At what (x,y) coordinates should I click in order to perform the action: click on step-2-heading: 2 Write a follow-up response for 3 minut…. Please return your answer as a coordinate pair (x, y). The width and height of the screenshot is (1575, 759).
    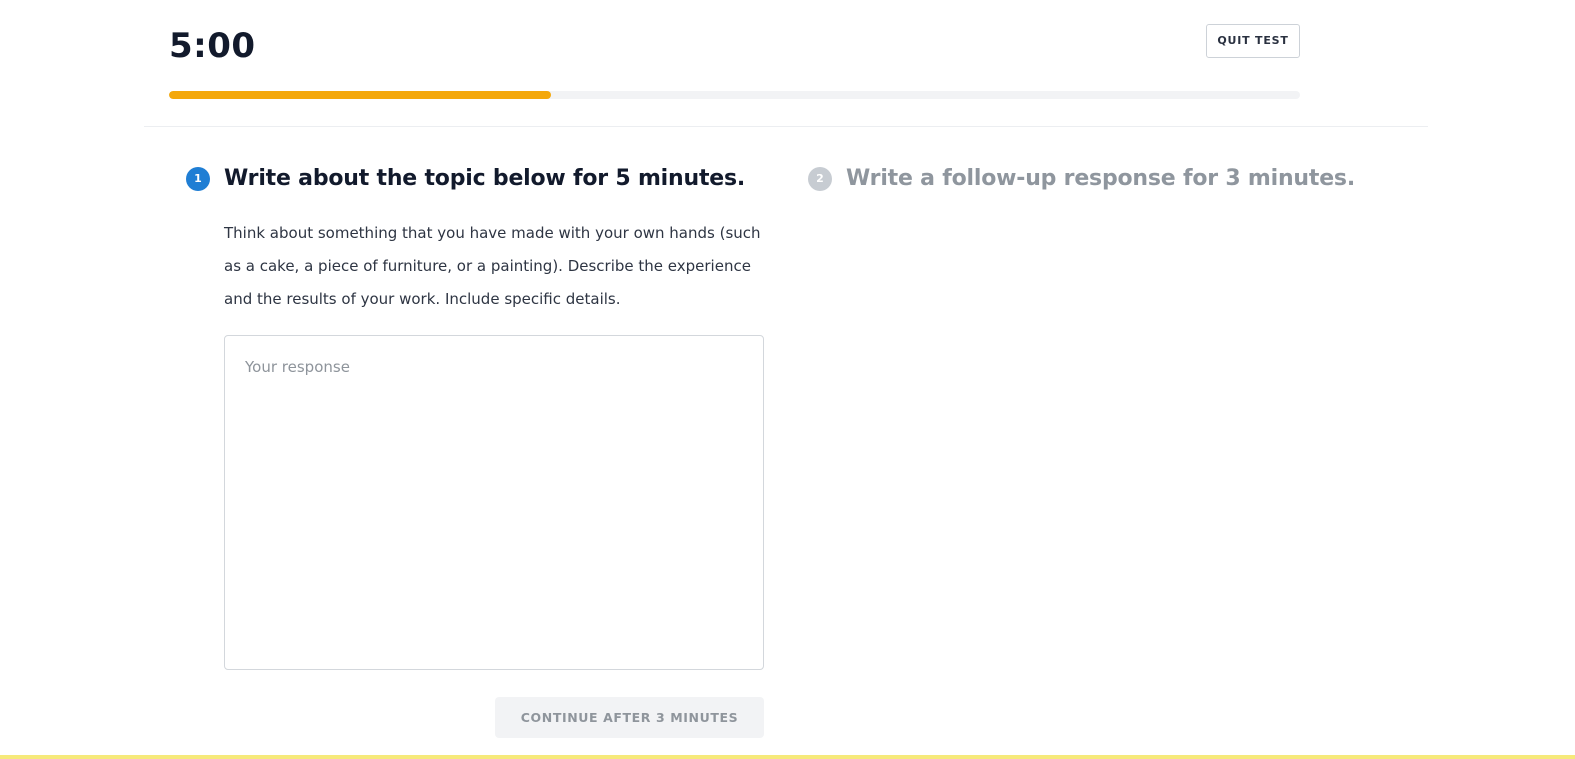
    Looking at the image, I should click on (1081, 178).